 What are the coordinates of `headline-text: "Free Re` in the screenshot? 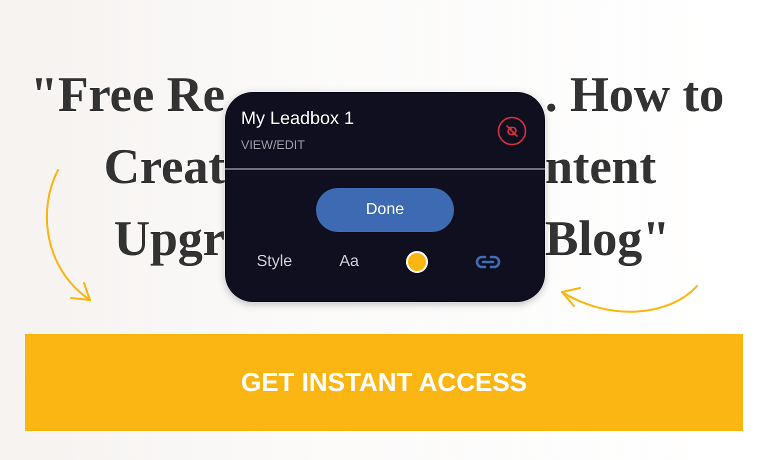 It's located at (127, 94).